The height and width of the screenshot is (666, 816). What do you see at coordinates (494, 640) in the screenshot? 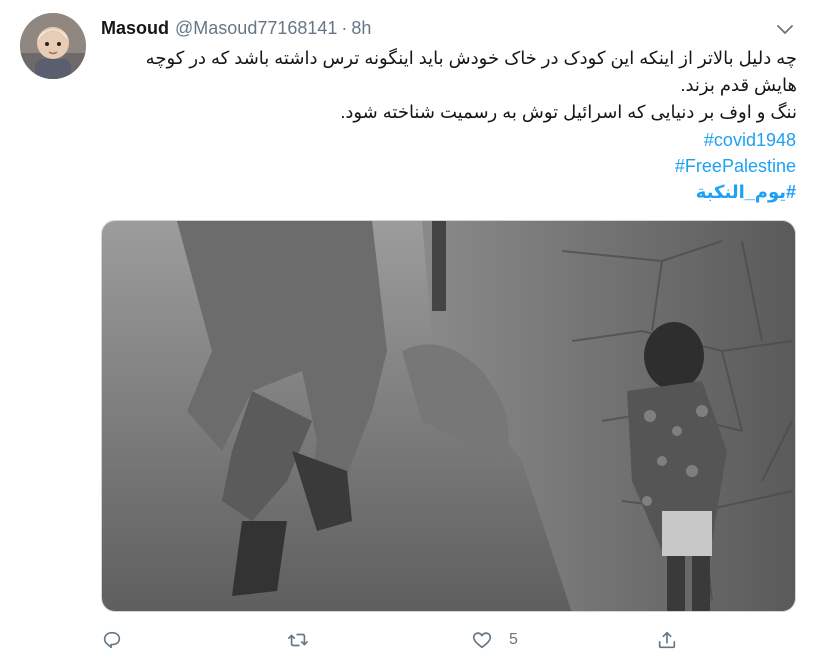
I see `like-button: 5` at bounding box center [494, 640].